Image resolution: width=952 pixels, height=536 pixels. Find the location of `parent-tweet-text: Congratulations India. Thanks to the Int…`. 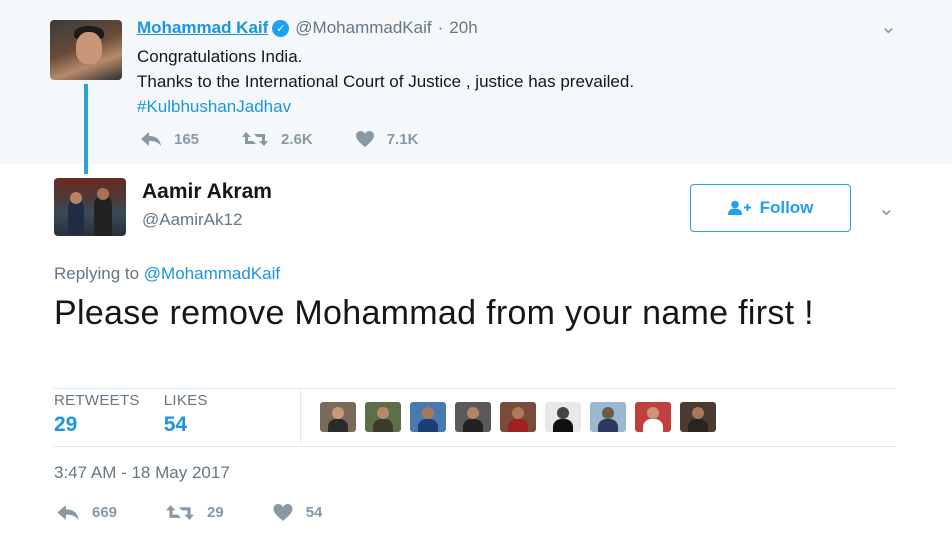

parent-tweet-text: Congratulations India. Thanks to the Int… is located at coordinates (385, 81).